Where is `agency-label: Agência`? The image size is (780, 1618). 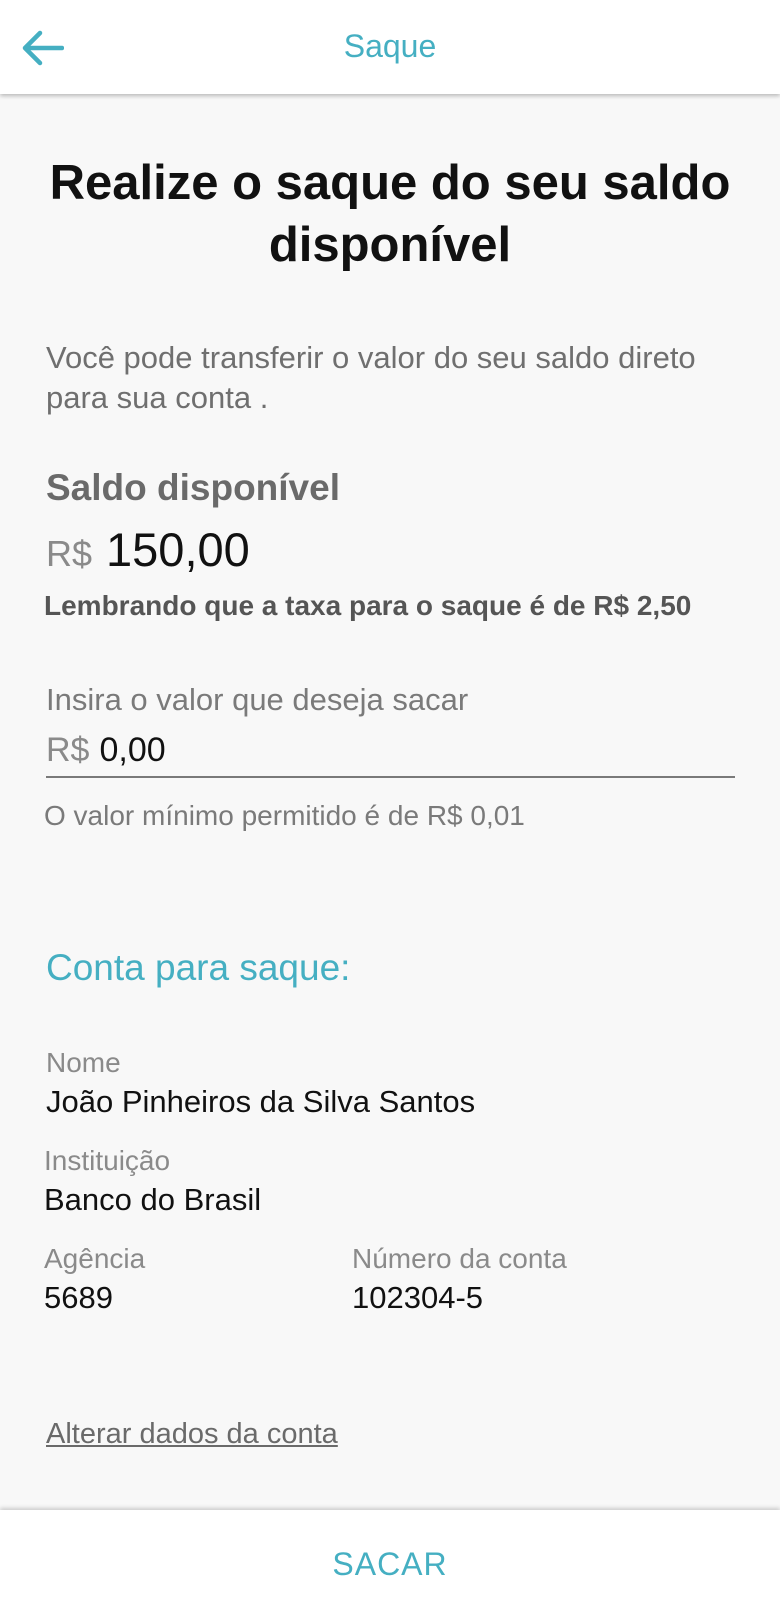 agency-label: Agência is located at coordinates (95, 1258).